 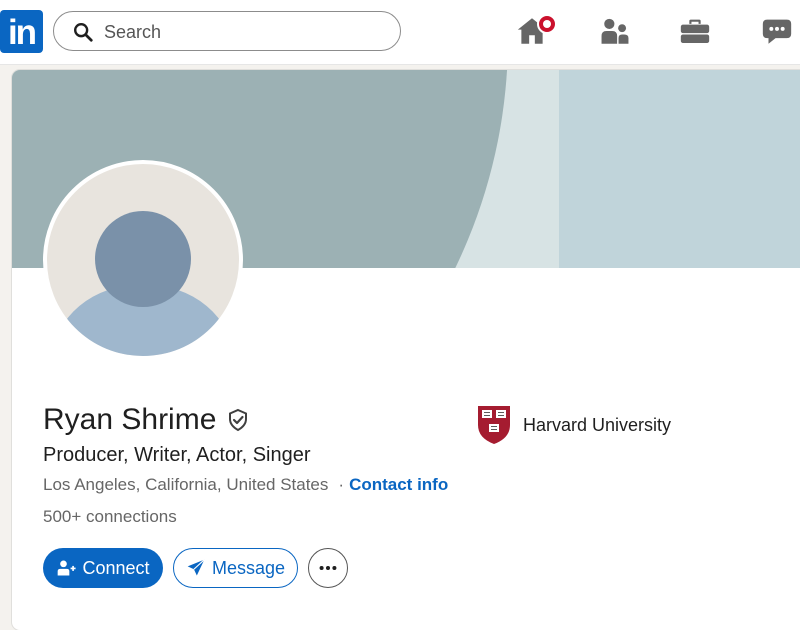 I want to click on profile-actions: Connect Message, so click(x=195, y=568).